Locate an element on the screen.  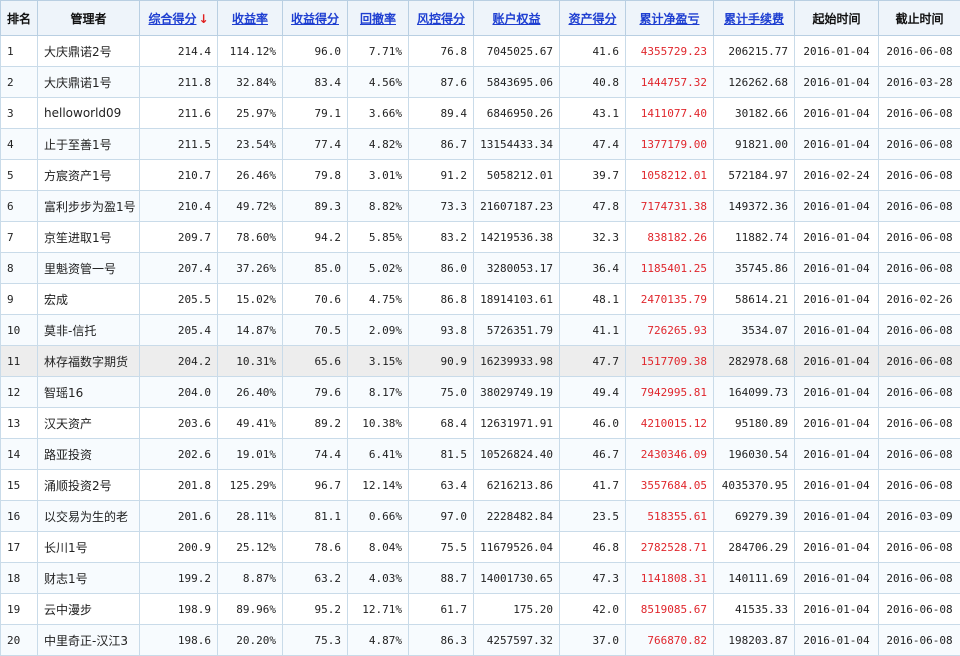
column-header-label: 收益率 is located at coordinates (250, 19).